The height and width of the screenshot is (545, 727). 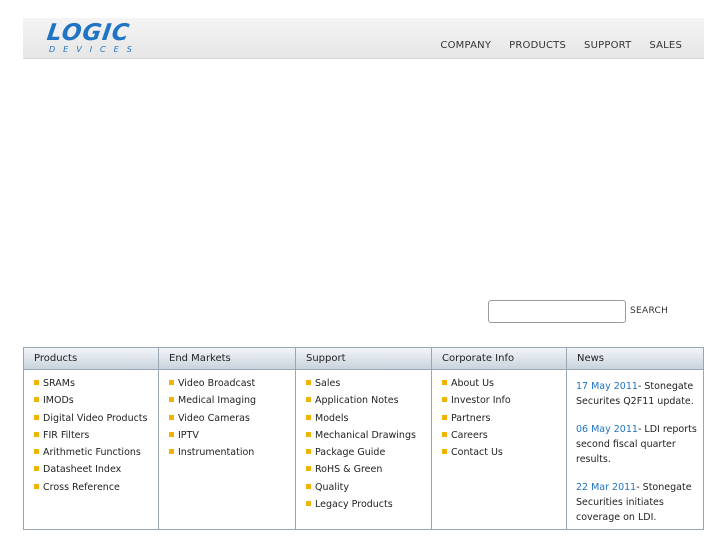 I want to click on list-item: IPTV, so click(x=232, y=435).